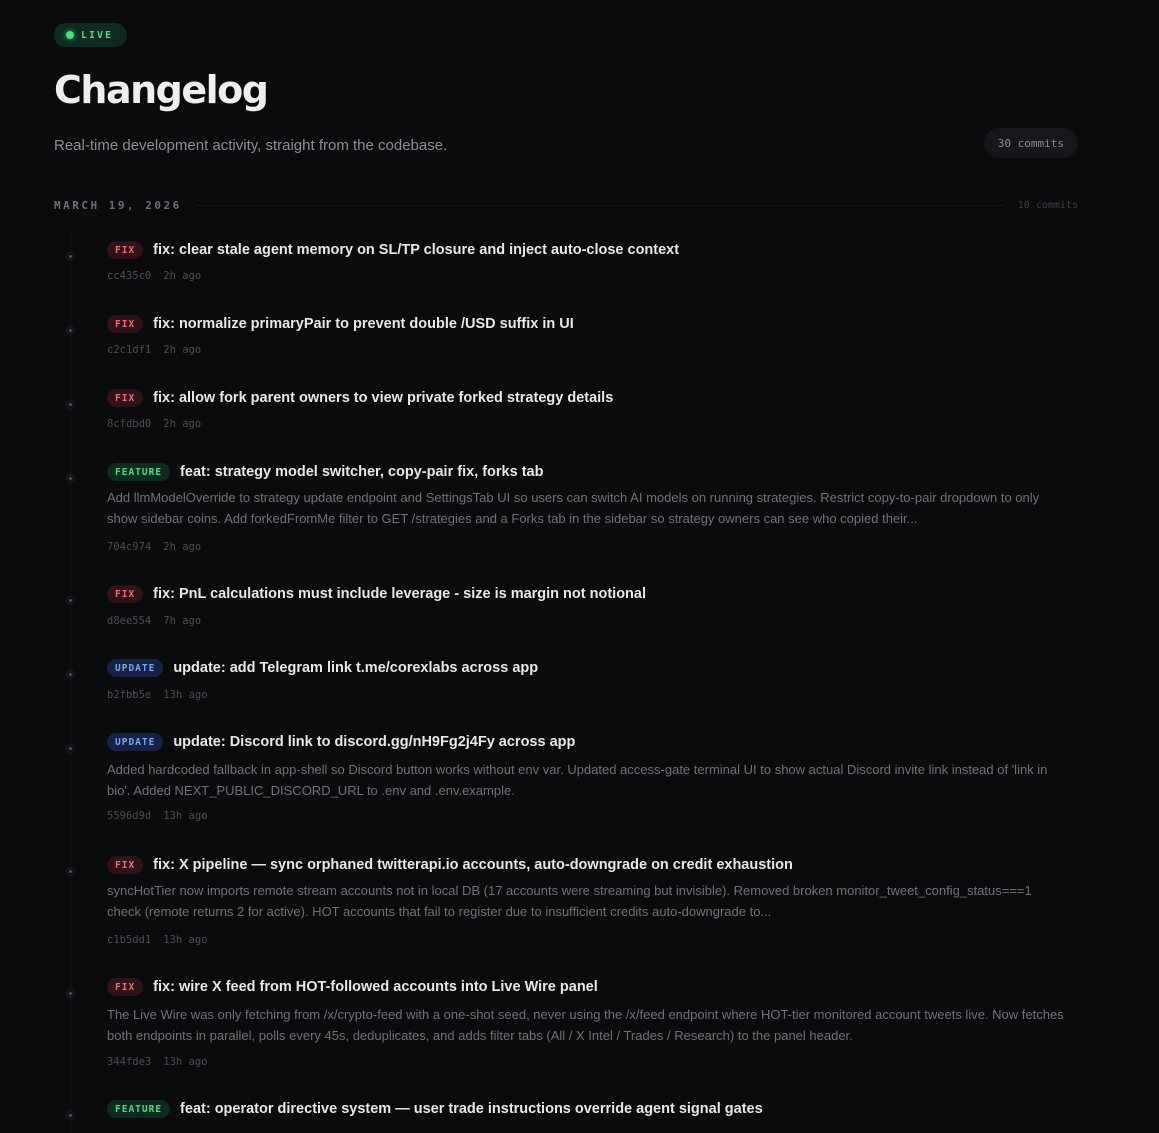 The height and width of the screenshot is (1133, 1159). Describe the element at coordinates (129, 940) in the screenshot. I see `commit-hash: c1b5dd1` at that location.